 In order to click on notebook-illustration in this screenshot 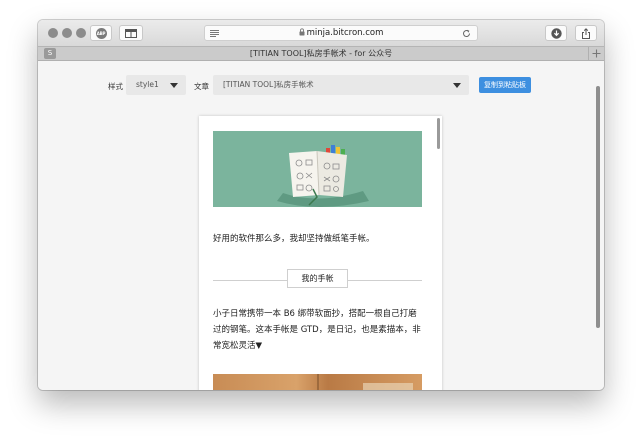, I will do `click(323, 176)`.